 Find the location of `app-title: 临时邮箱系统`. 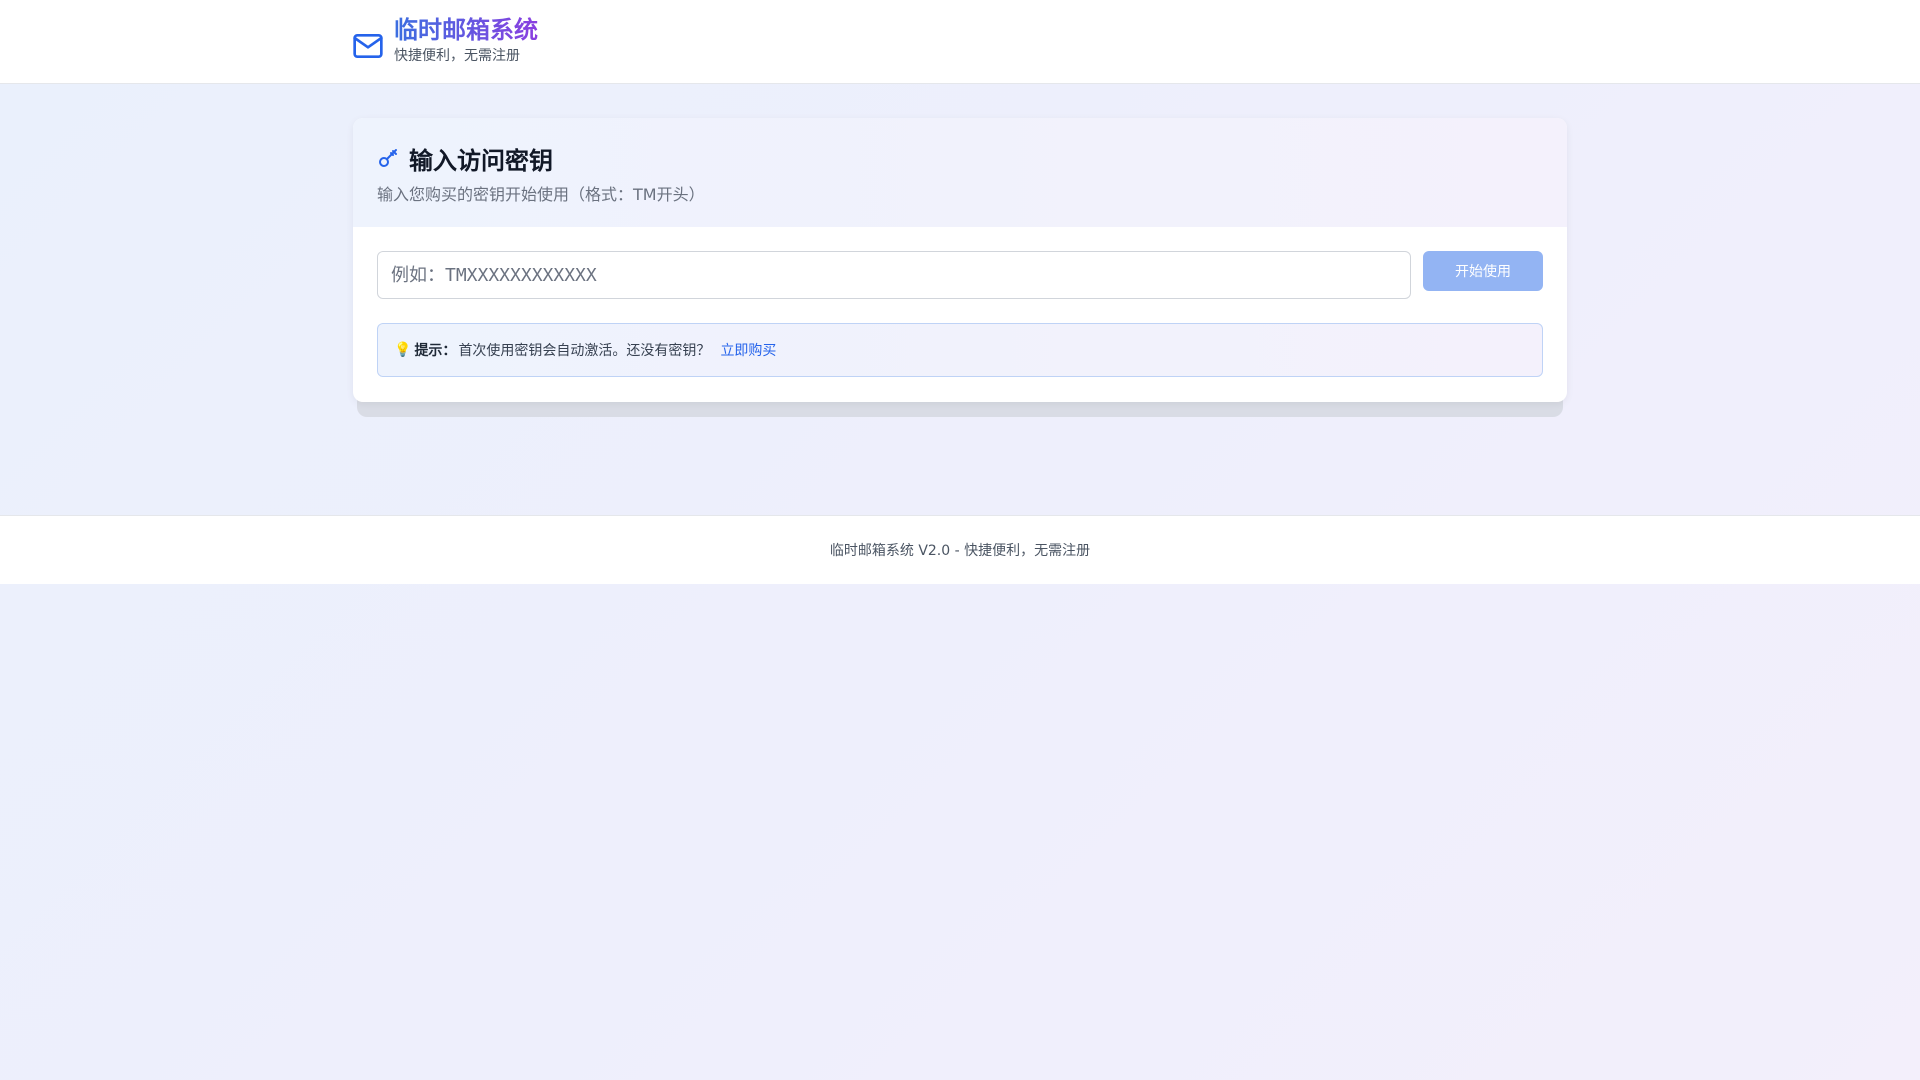

app-title: 临时邮箱系统 is located at coordinates (466, 30).